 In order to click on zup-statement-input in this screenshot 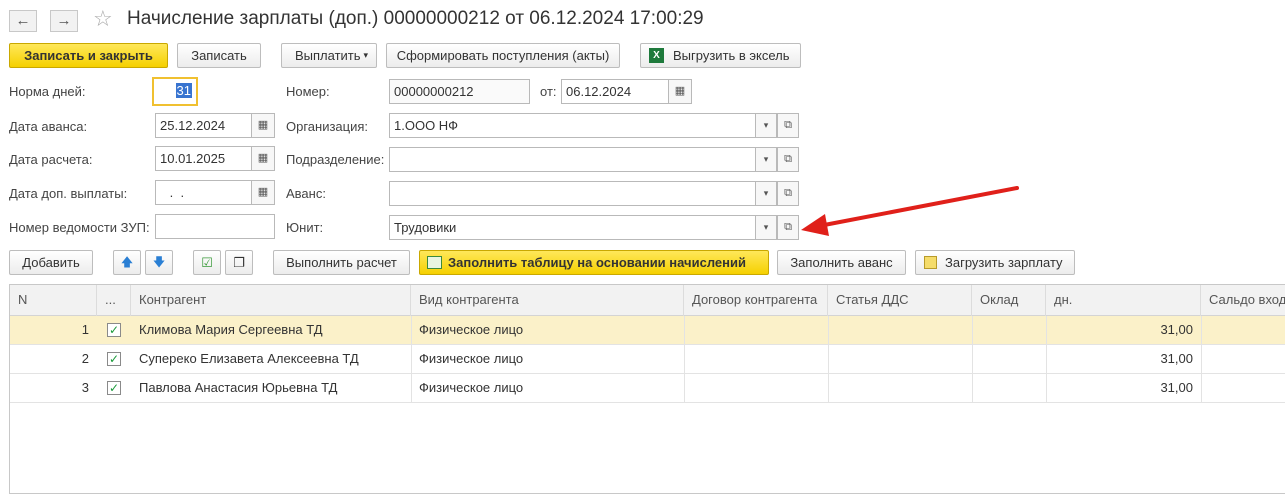, I will do `click(215, 226)`.